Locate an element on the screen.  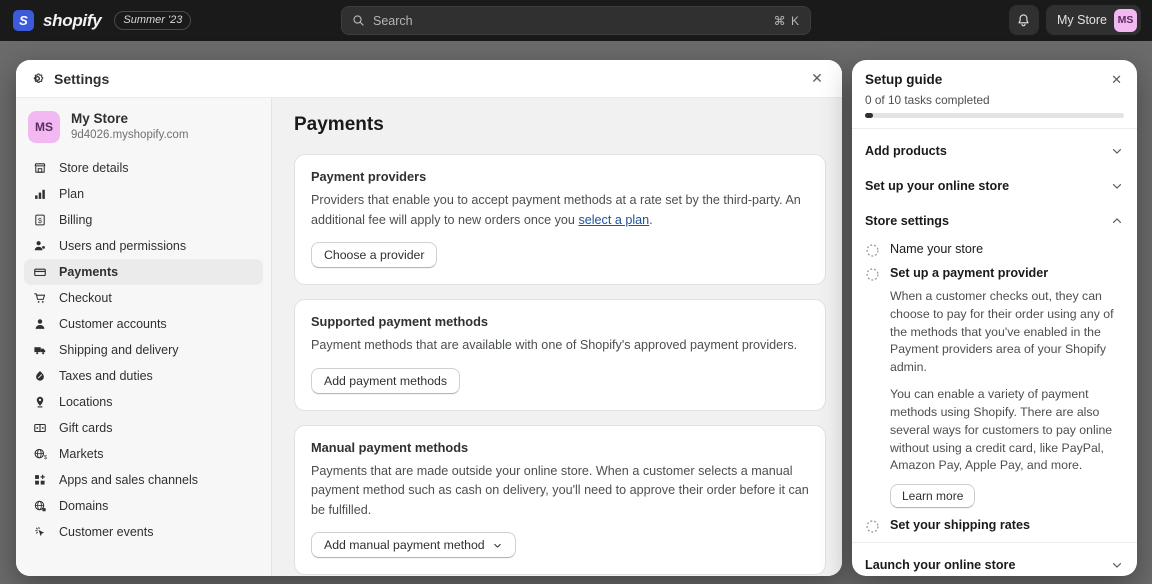
setup-task-name-your-store: Name your store is located at coordinates (994, 250).